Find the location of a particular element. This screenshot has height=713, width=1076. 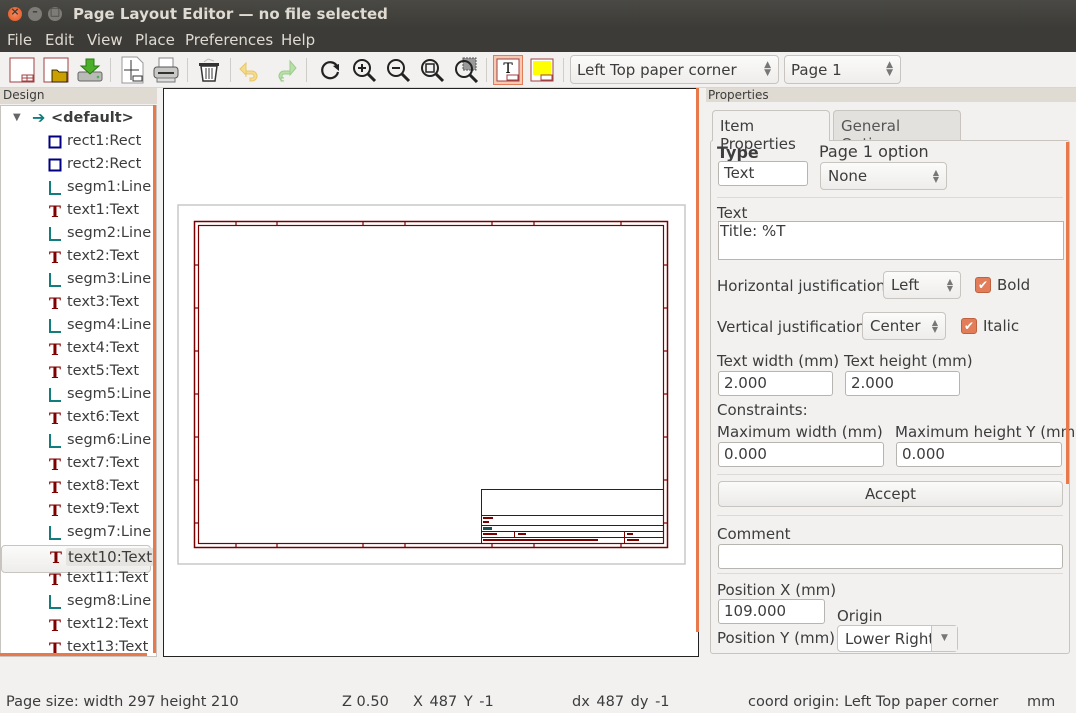

max-width-field: 0.000 is located at coordinates (801, 454).